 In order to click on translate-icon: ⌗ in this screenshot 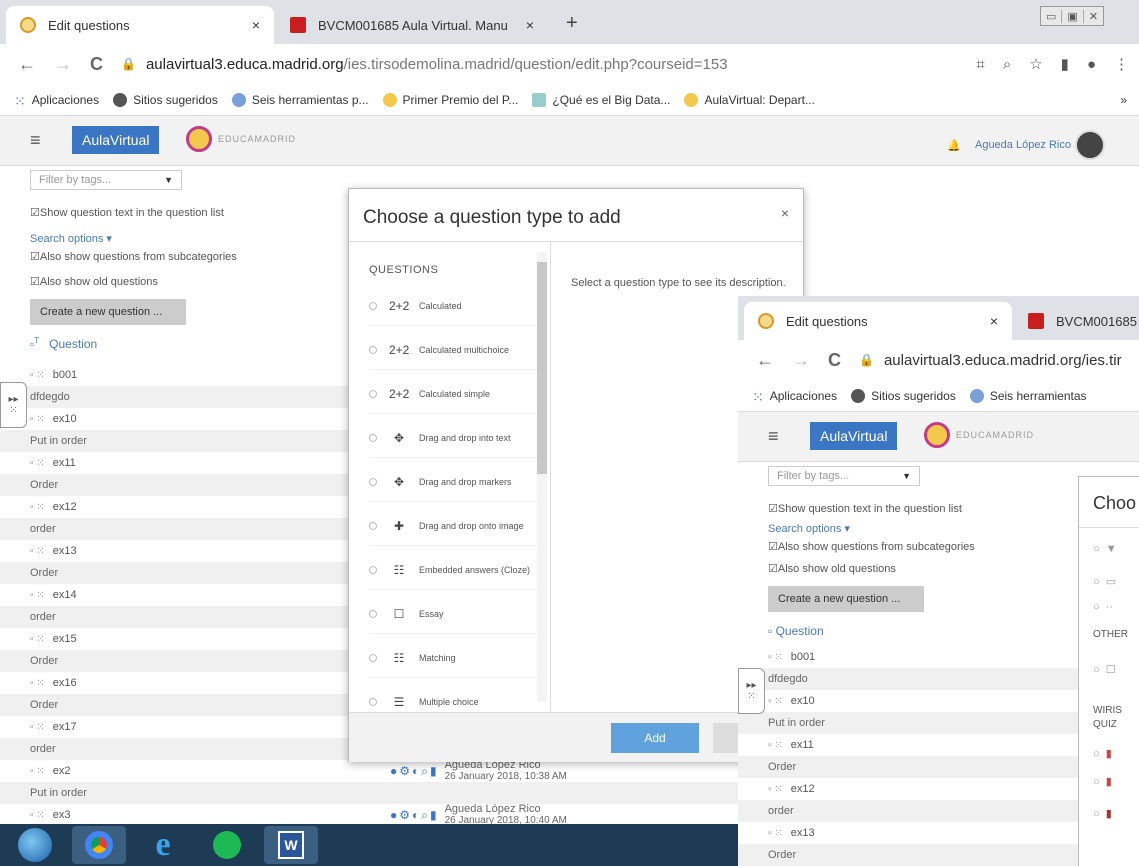, I will do `click(980, 64)`.